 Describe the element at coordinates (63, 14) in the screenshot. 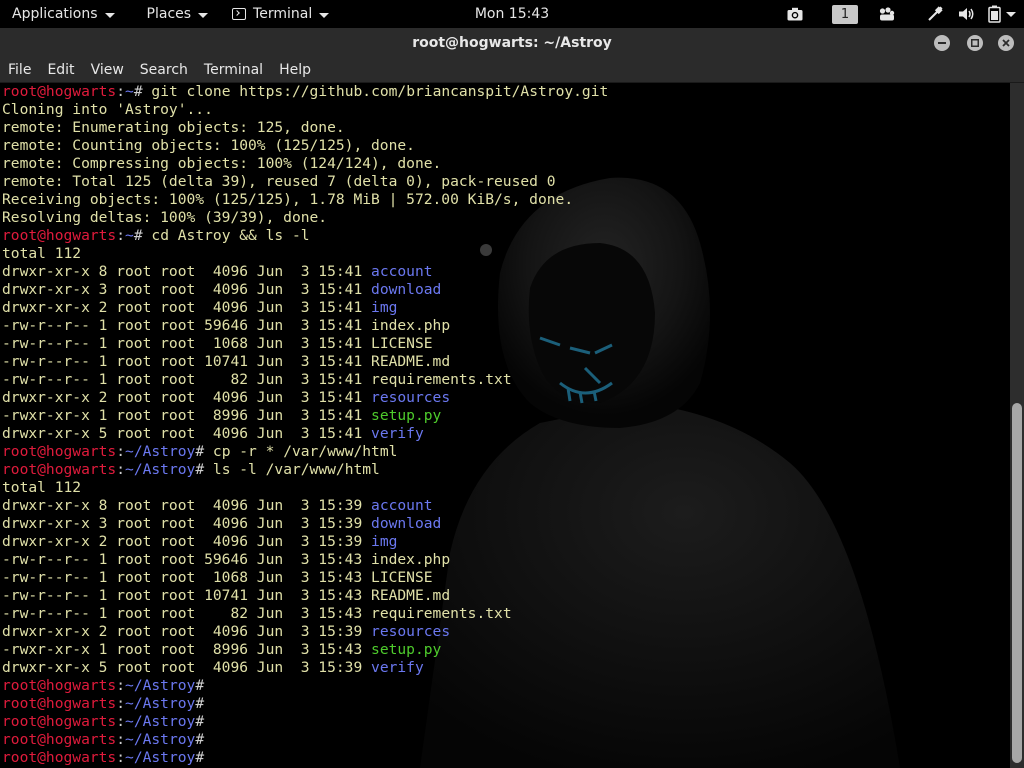

I see `applications-menu: Applications` at that location.